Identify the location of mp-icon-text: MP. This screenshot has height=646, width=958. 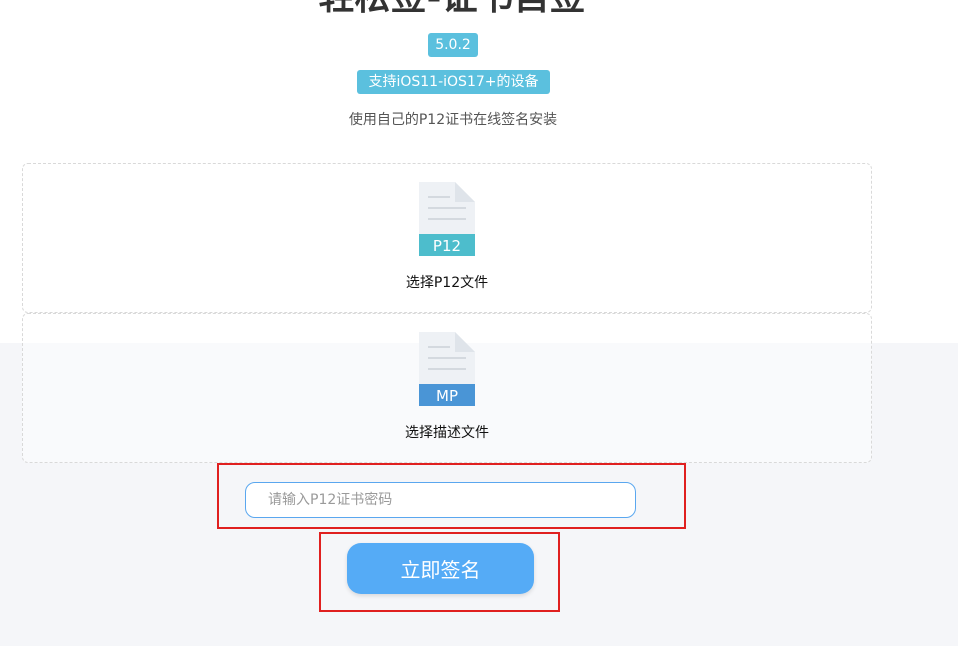
(447, 396).